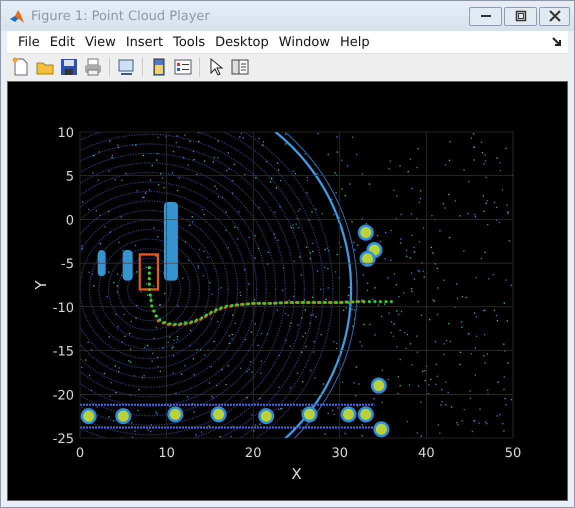  Describe the element at coordinates (305, 42) in the screenshot. I see `menu-item: Window` at that location.